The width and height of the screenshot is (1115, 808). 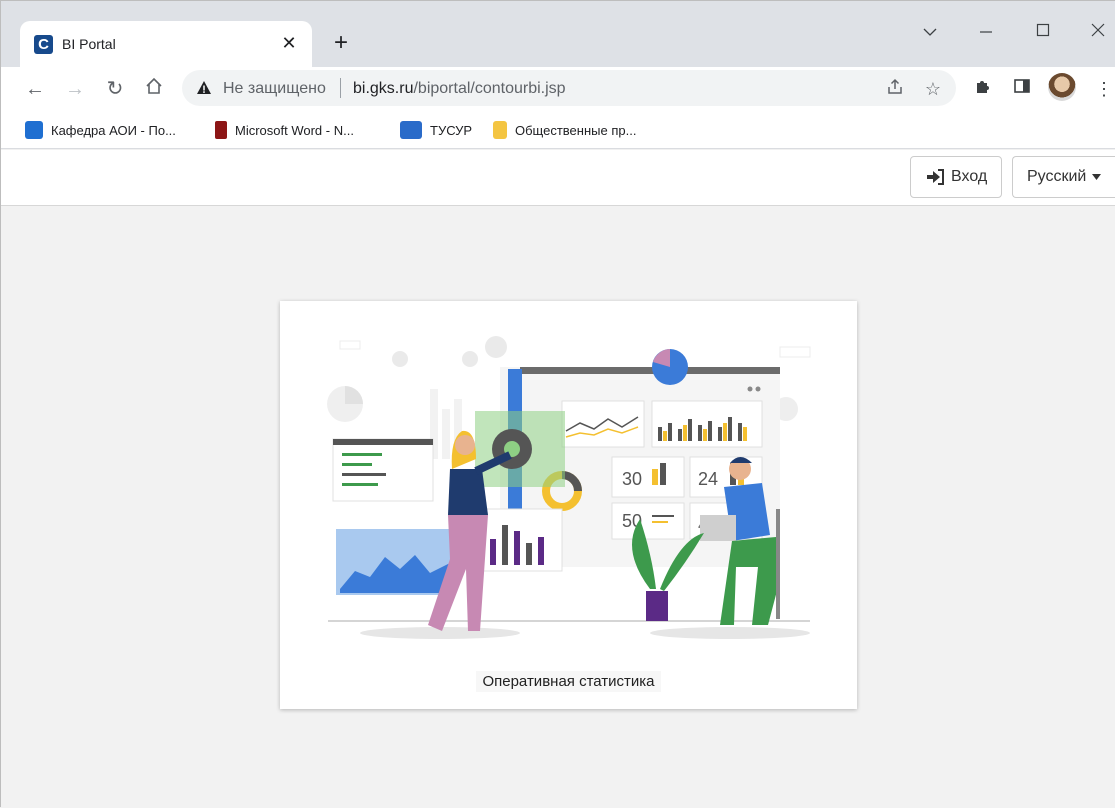 What do you see at coordinates (1022, 89) in the screenshot?
I see `side-panel-icon` at bounding box center [1022, 89].